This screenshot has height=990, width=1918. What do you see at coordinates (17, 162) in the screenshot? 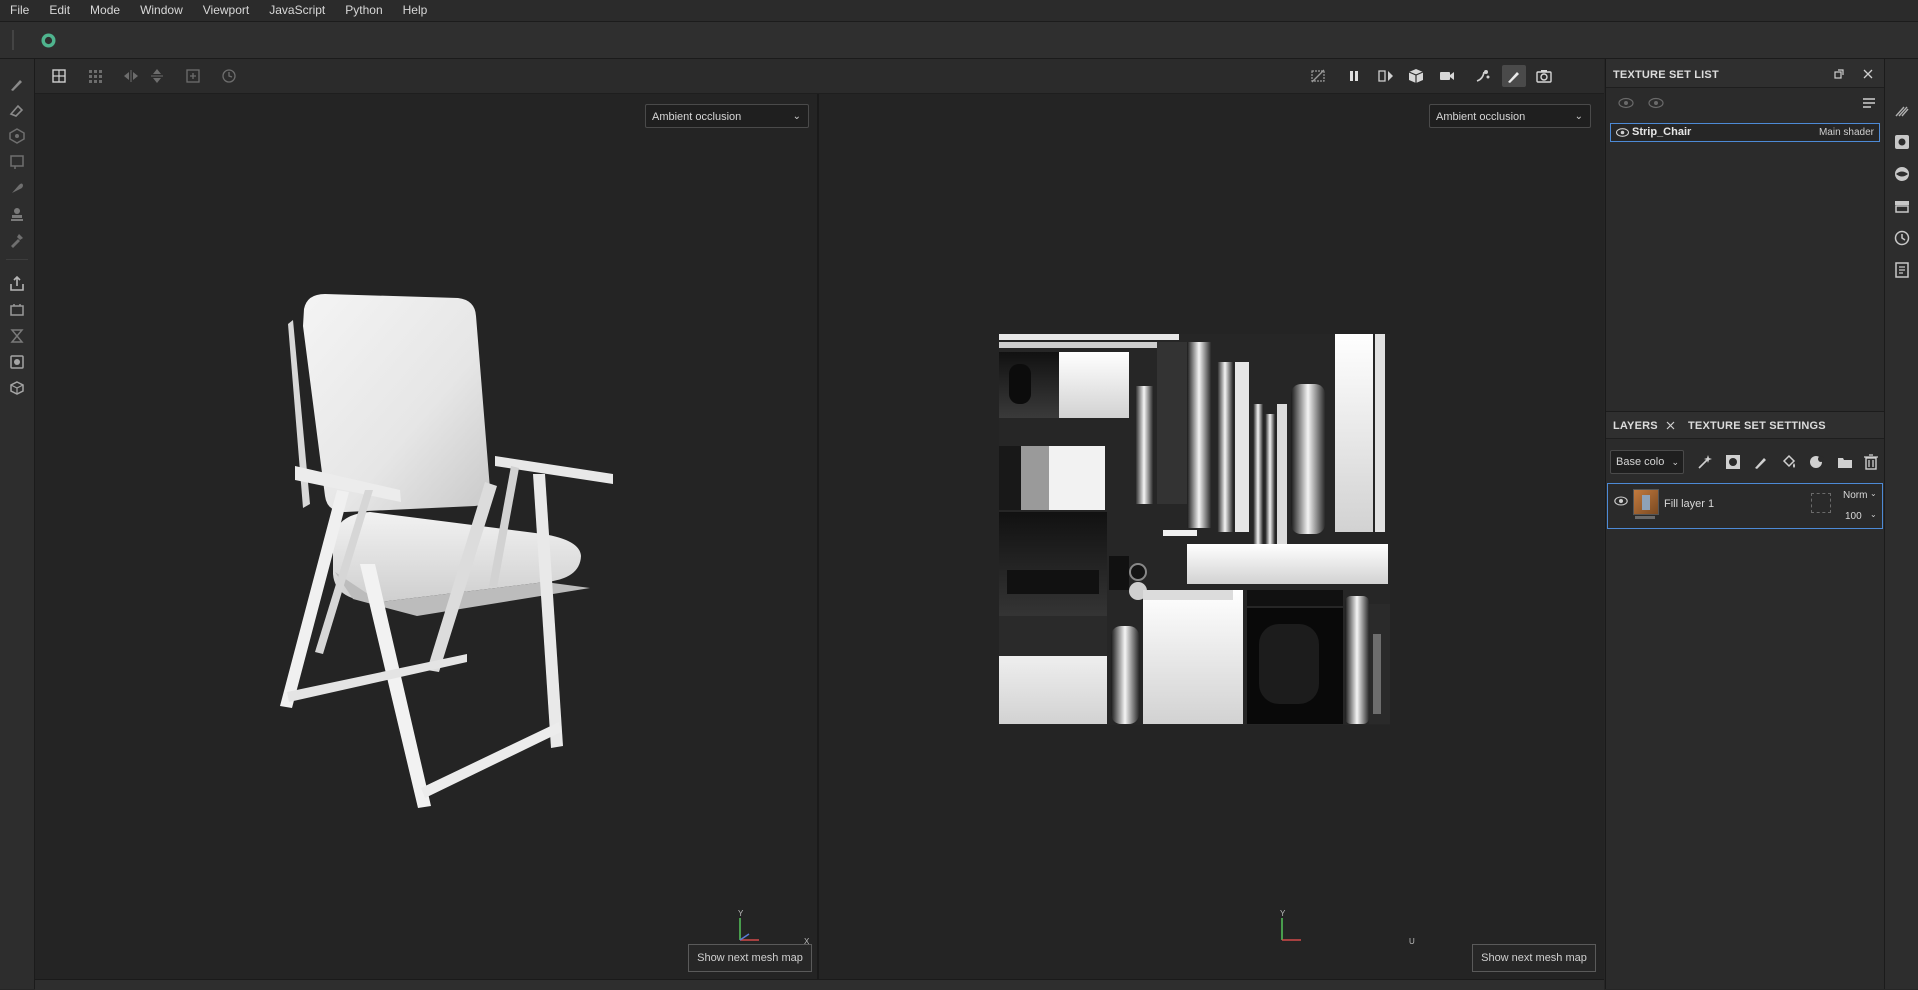
I see `geometry-mask-icon` at bounding box center [17, 162].